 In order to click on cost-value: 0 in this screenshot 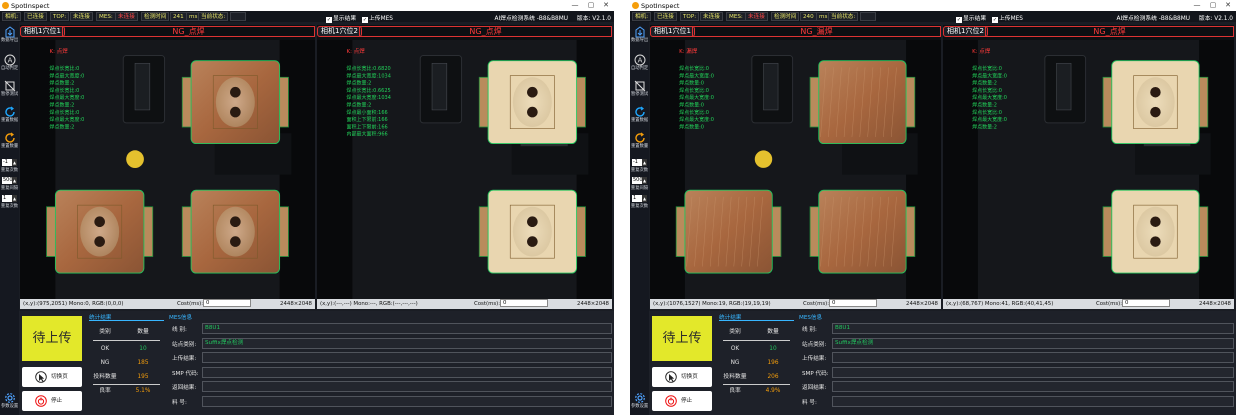, I will do `click(524, 303)`.